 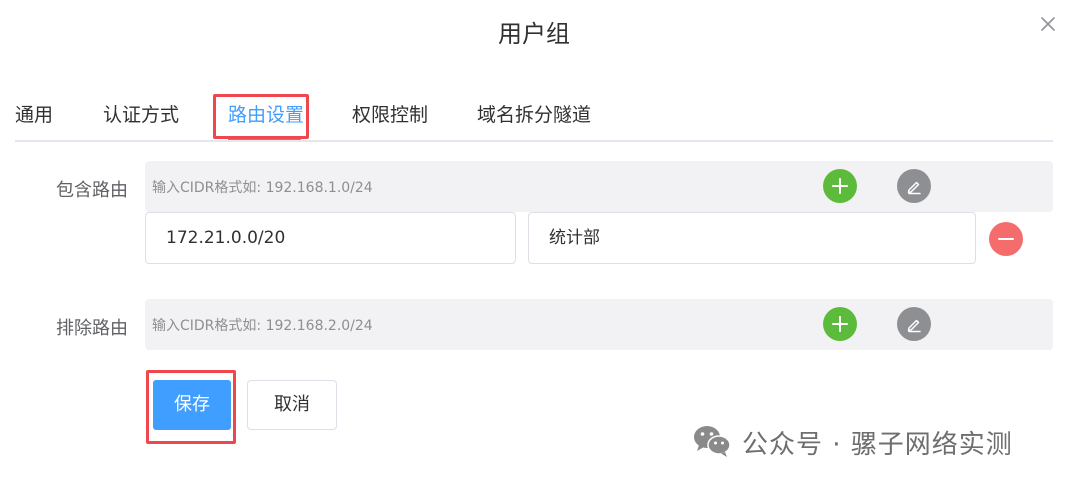 I want to click on include-route-remark-input: 统计部, so click(x=752, y=238).